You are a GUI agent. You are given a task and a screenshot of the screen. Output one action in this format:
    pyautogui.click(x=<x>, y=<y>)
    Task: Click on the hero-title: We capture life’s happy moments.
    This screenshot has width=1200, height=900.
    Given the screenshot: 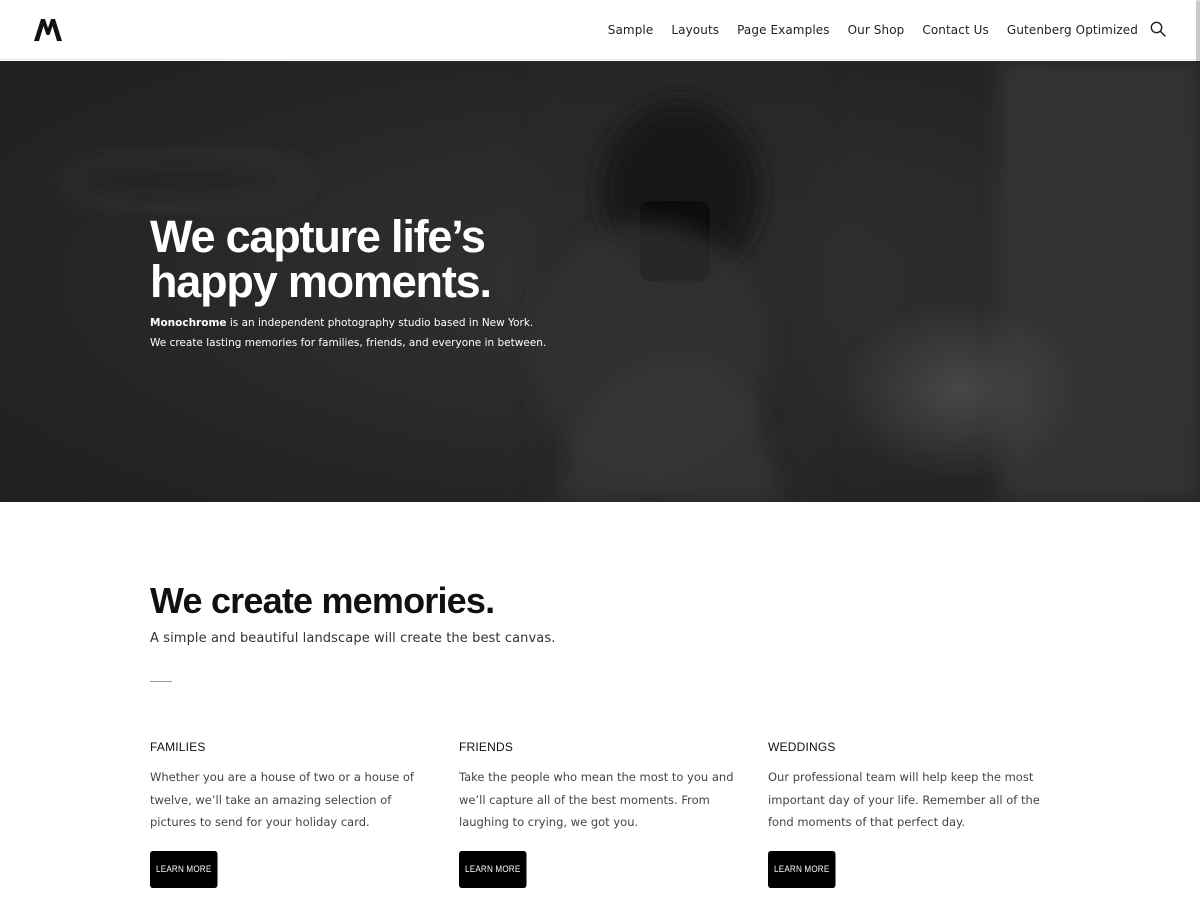 What is the action you would take?
    pyautogui.click(x=410, y=259)
    